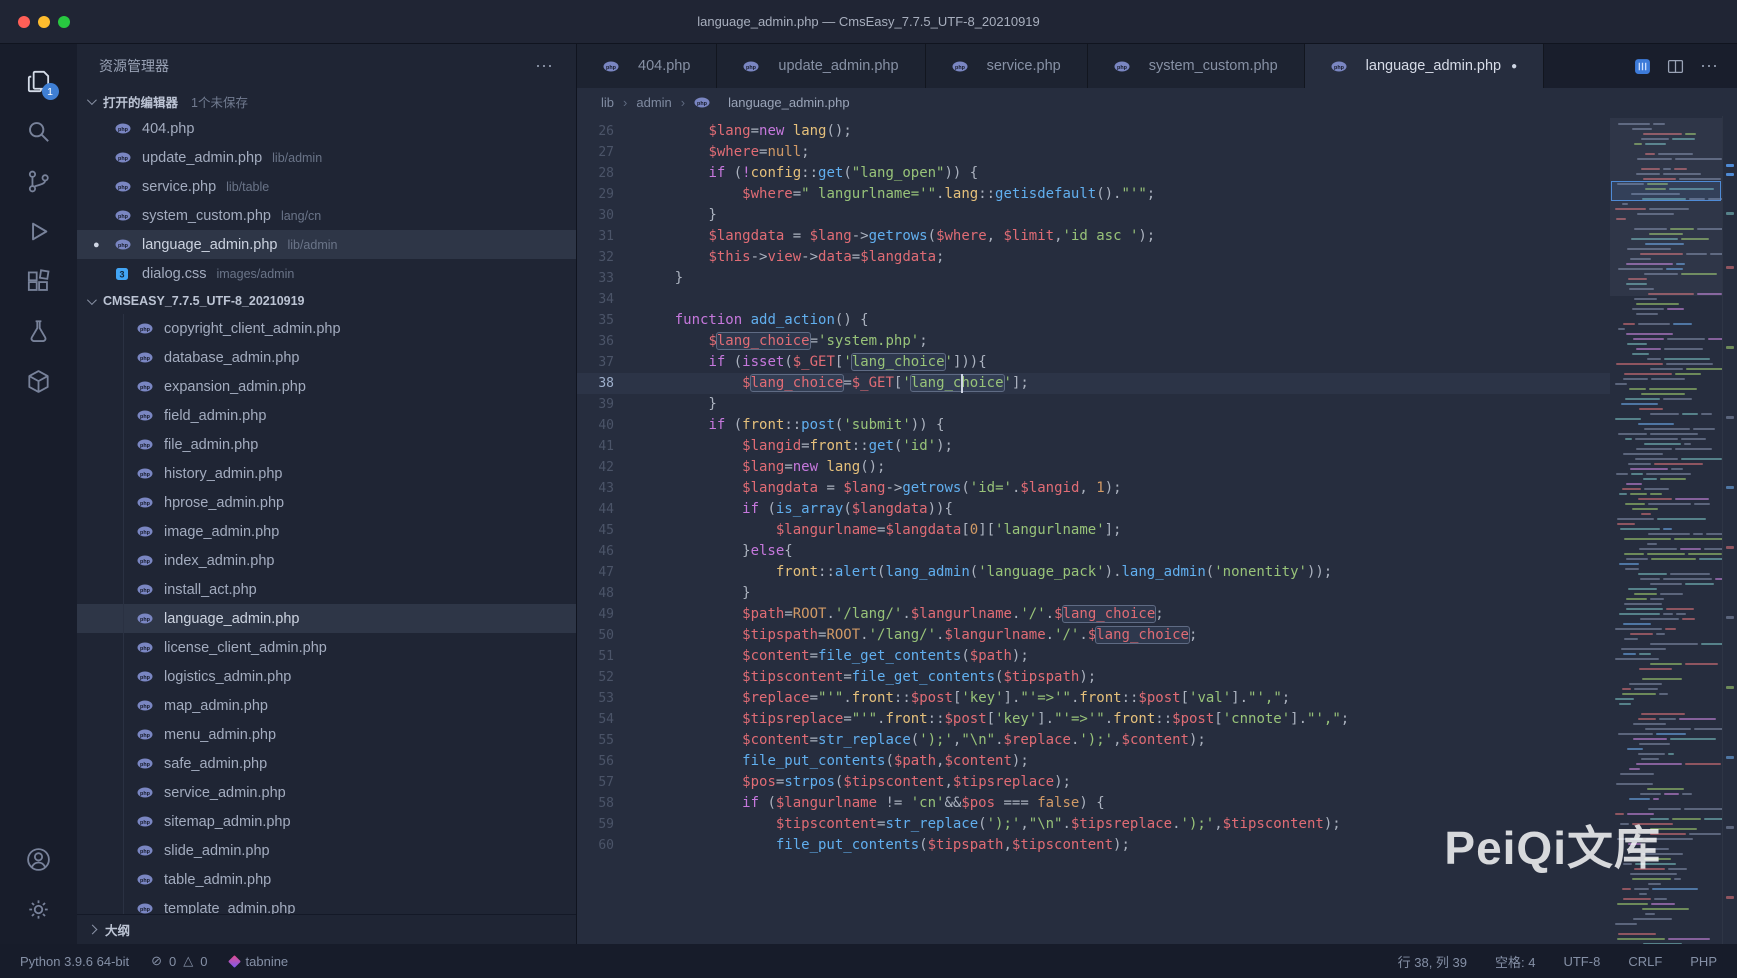 This screenshot has height=978, width=1737. Describe the element at coordinates (326, 244) in the screenshot. I see `open-editor-item: ● php language_admin.php lib/admin` at that location.